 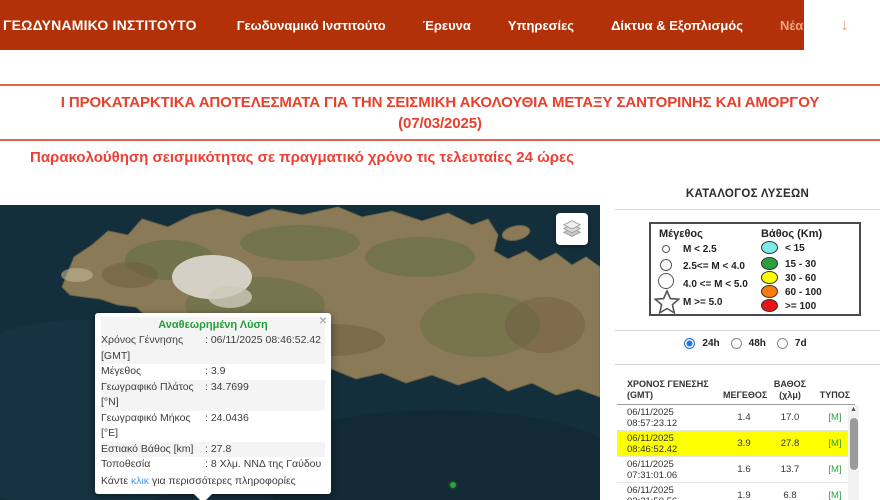 What do you see at coordinates (769, 263) in the screenshot?
I see `depth-dot-green-icon` at bounding box center [769, 263].